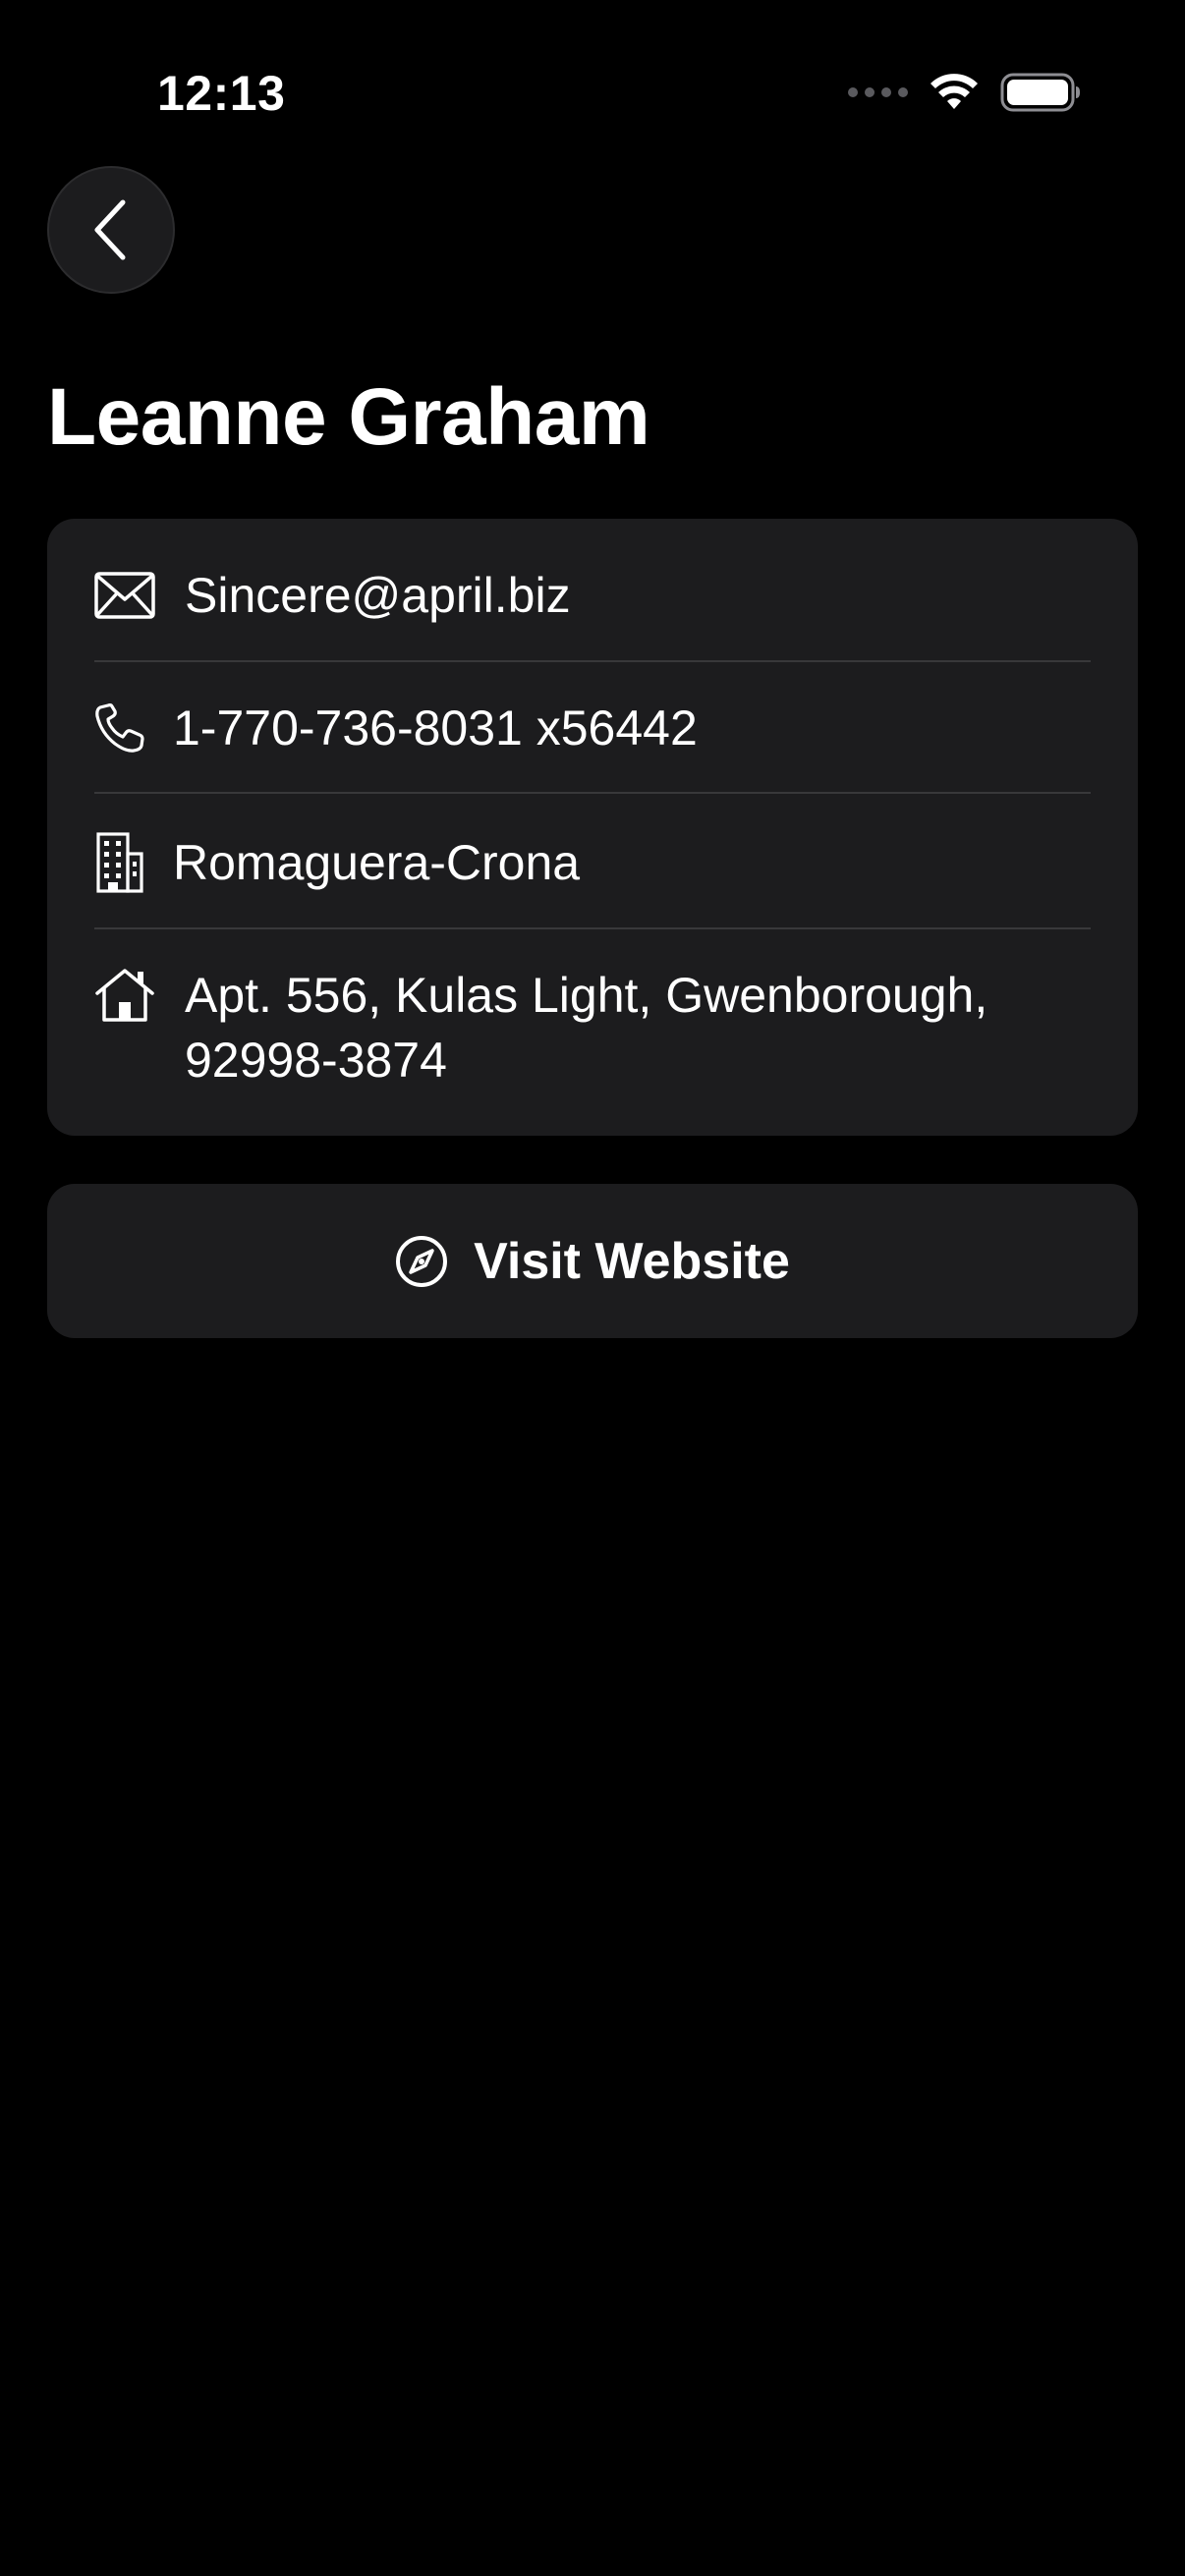 The height and width of the screenshot is (2576, 1185). I want to click on status-indicators, so click(965, 92).